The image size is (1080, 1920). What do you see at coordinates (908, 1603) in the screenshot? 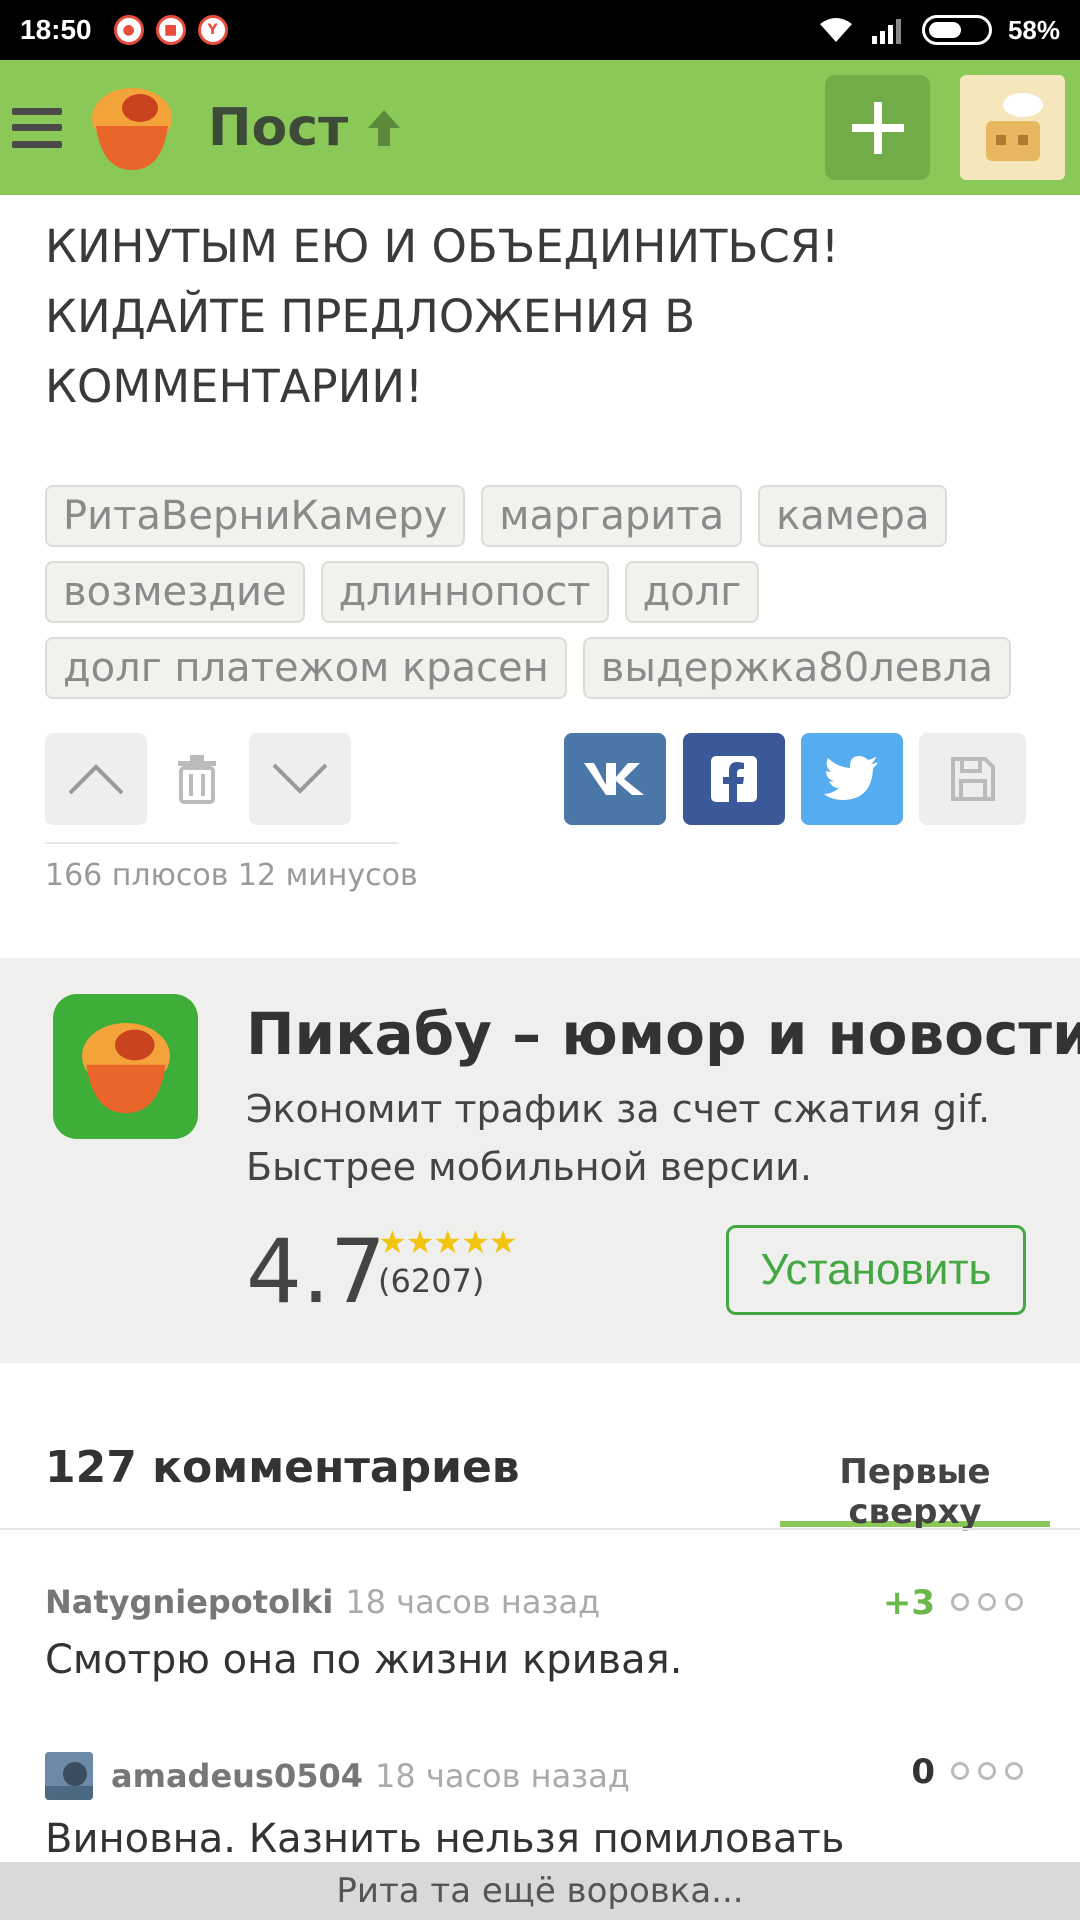
I see `comment-rating: +3` at bounding box center [908, 1603].